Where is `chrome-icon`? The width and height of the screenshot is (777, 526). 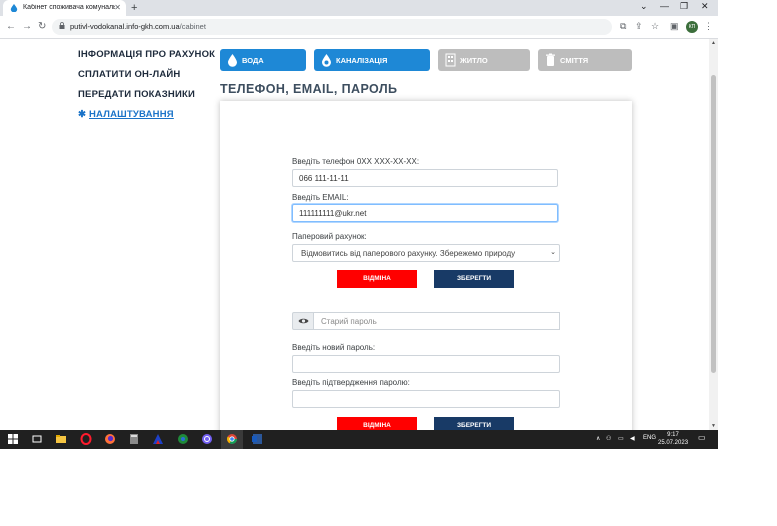 chrome-icon is located at coordinates (232, 439).